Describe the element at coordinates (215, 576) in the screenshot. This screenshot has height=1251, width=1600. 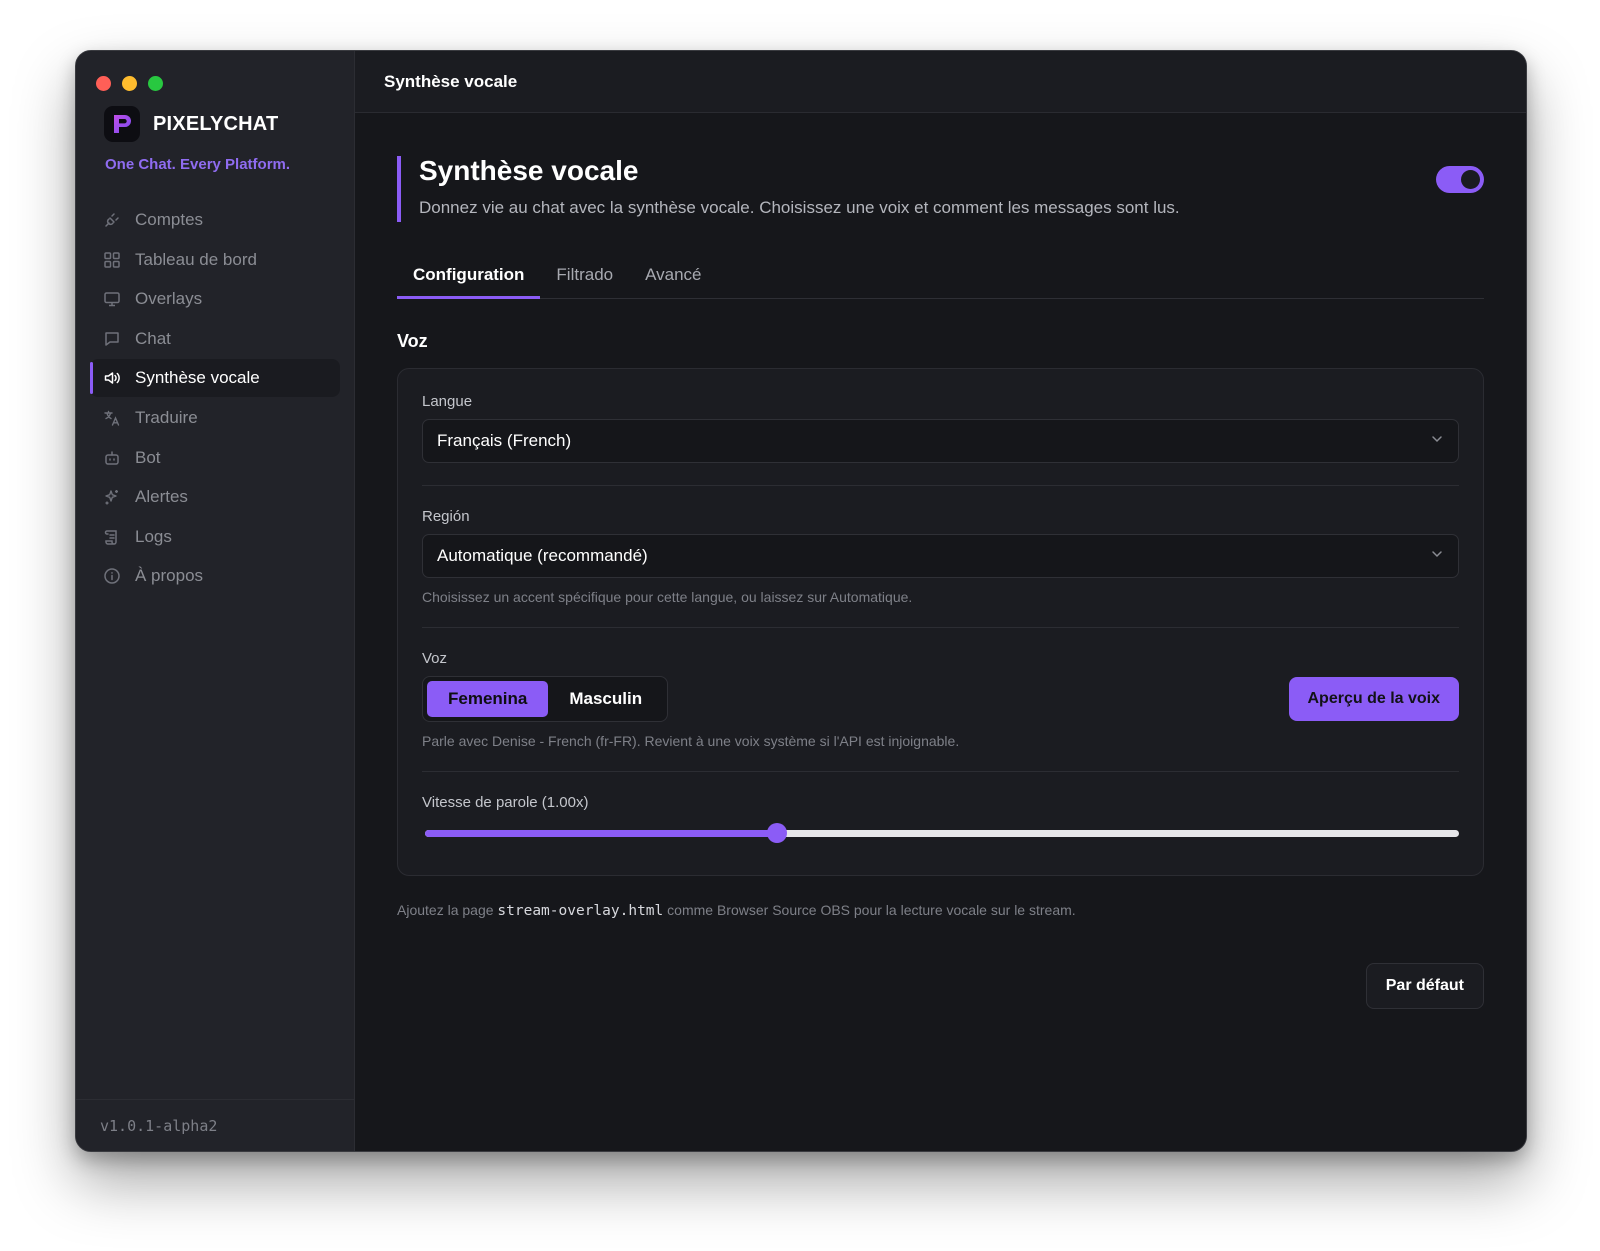
I see `sidebar-item-a-propos: À propos` at that location.